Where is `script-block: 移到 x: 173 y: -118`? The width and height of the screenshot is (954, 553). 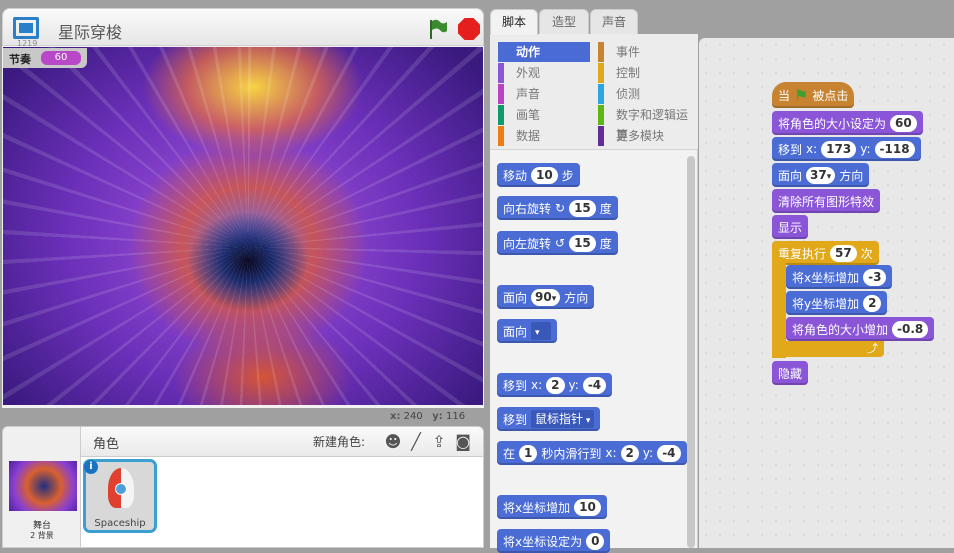 script-block: 移到 x: 173 y: -118 is located at coordinates (846, 149).